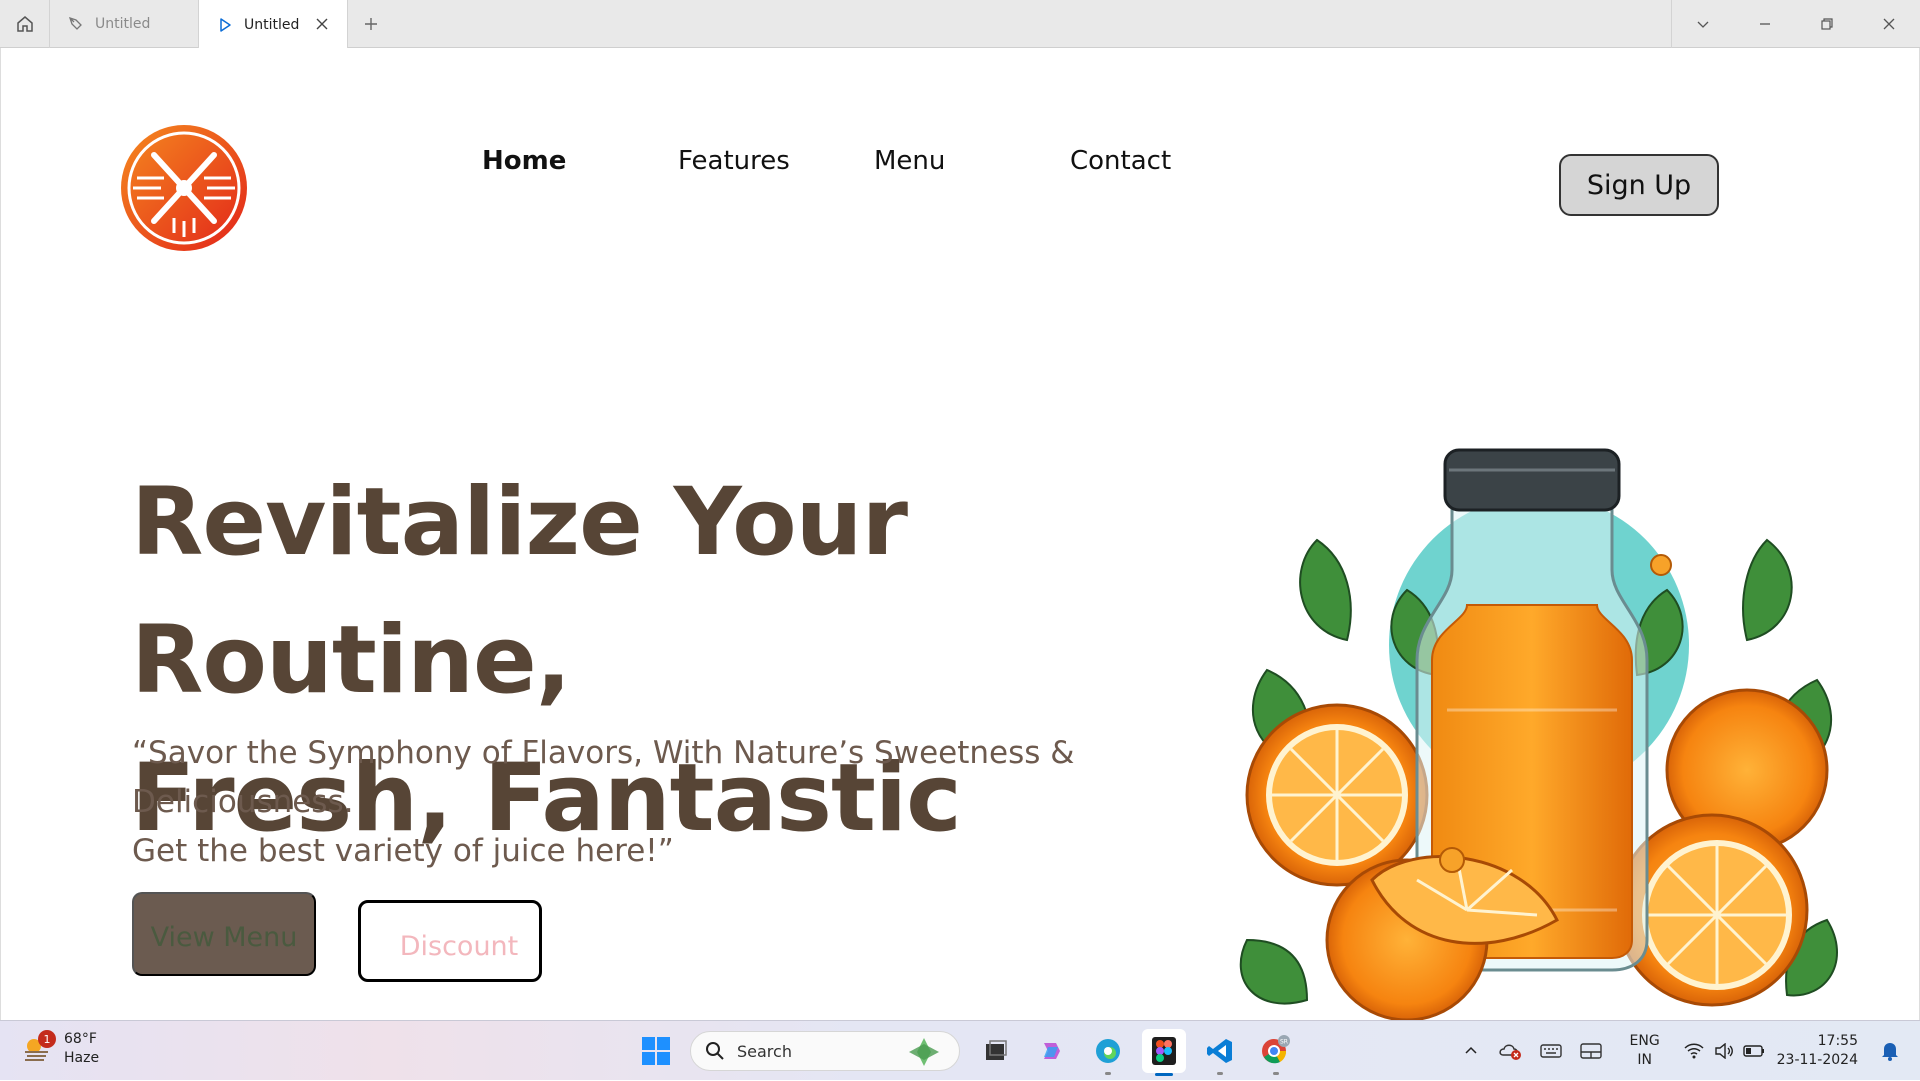  Describe the element at coordinates (909, 161) in the screenshot. I see `nav-menu: Menu` at that location.